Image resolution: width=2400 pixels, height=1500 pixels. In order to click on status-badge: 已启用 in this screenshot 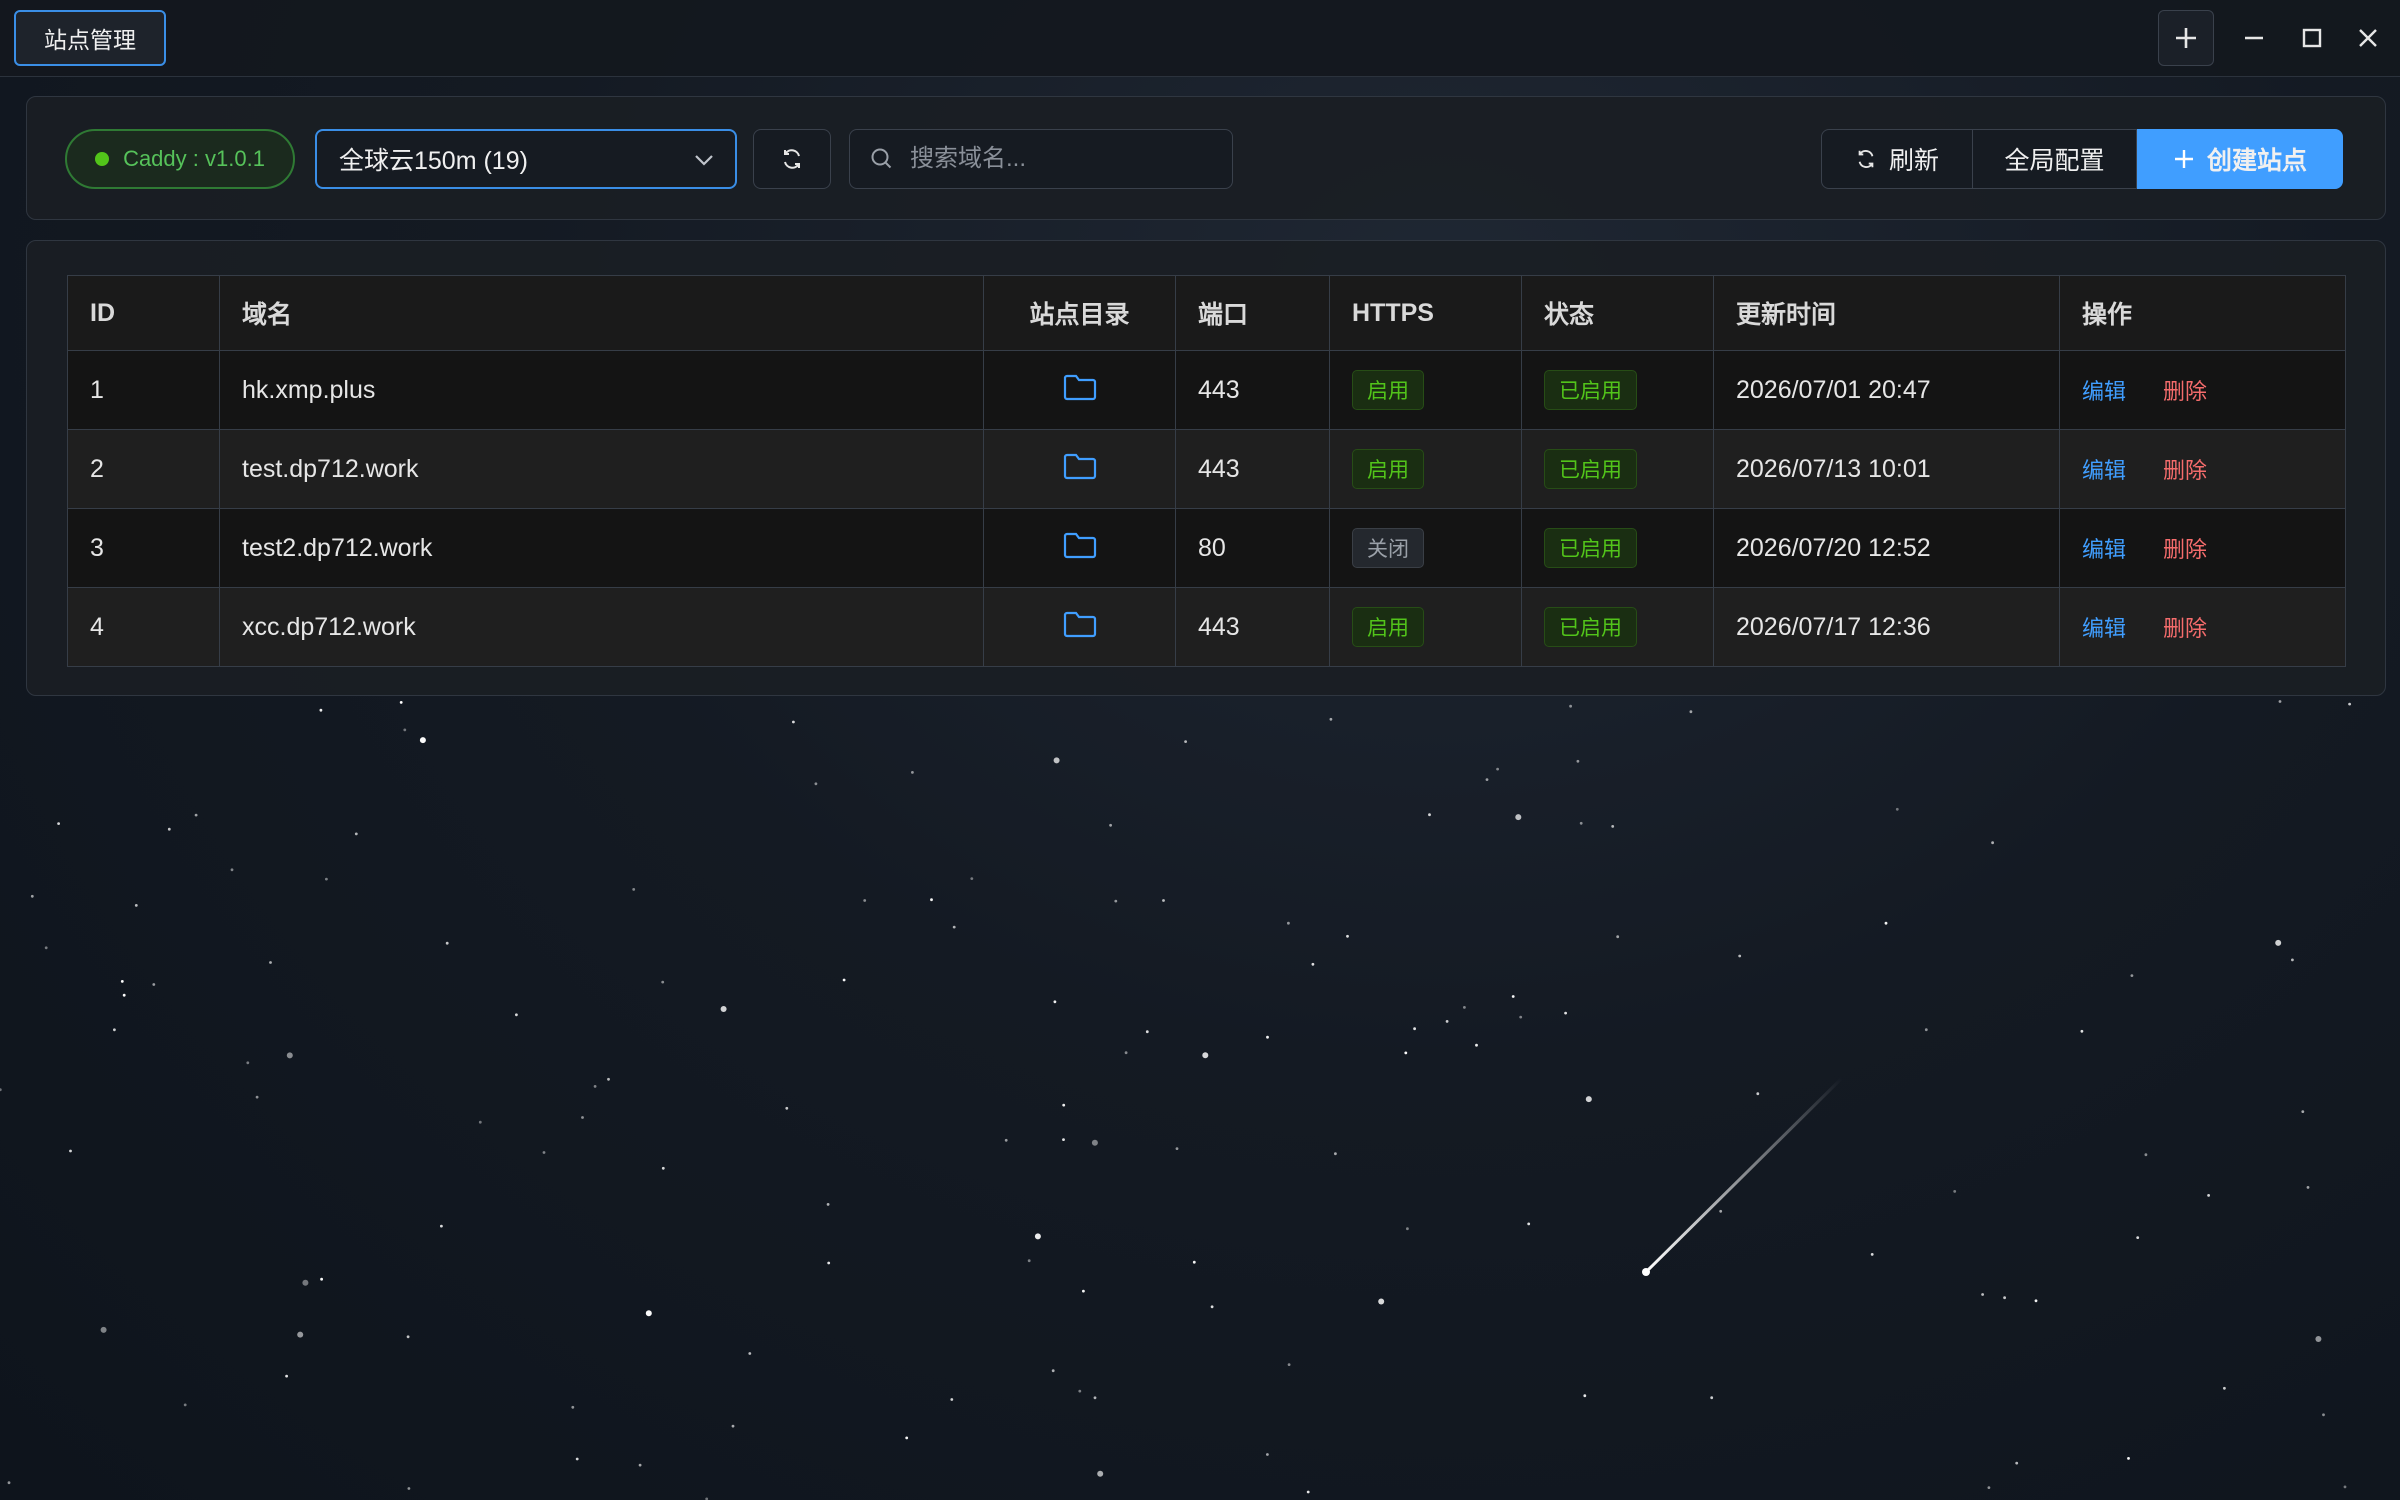, I will do `click(1590, 469)`.